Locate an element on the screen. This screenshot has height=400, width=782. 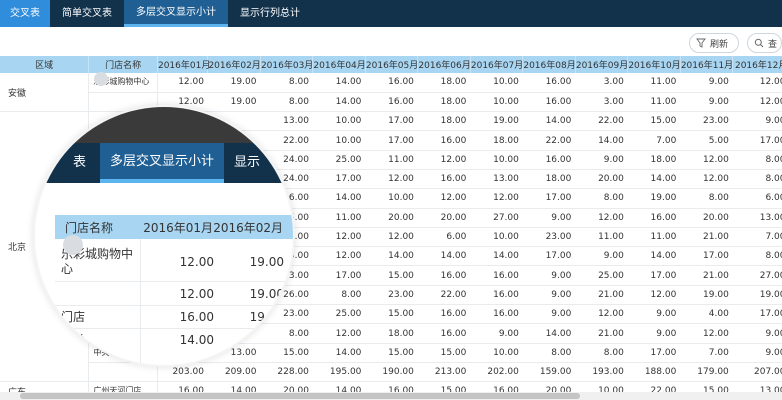
lens-row-jan: 12.00 is located at coordinates (196, 262).